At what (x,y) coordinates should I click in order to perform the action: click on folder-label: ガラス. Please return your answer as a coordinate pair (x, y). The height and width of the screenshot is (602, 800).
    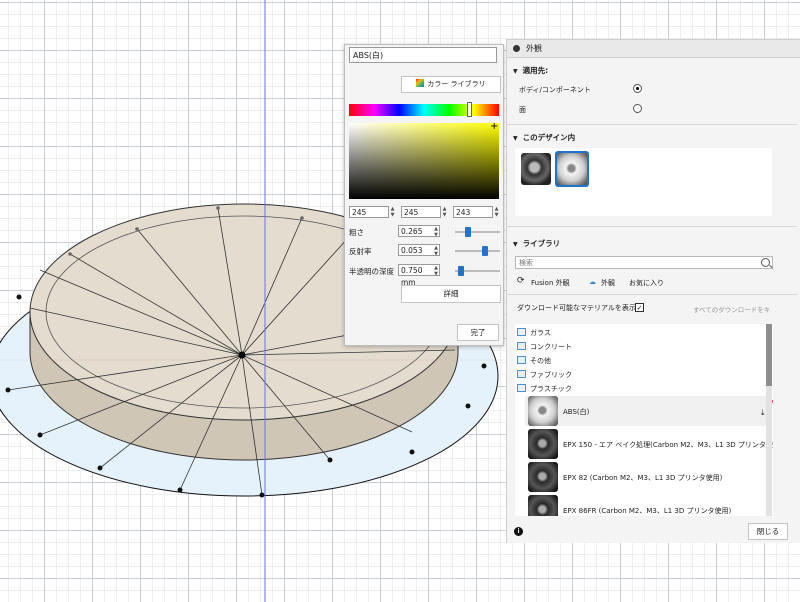
    Looking at the image, I should click on (540, 333).